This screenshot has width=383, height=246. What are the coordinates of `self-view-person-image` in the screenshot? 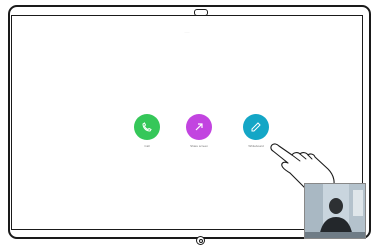 It's located at (335, 211).